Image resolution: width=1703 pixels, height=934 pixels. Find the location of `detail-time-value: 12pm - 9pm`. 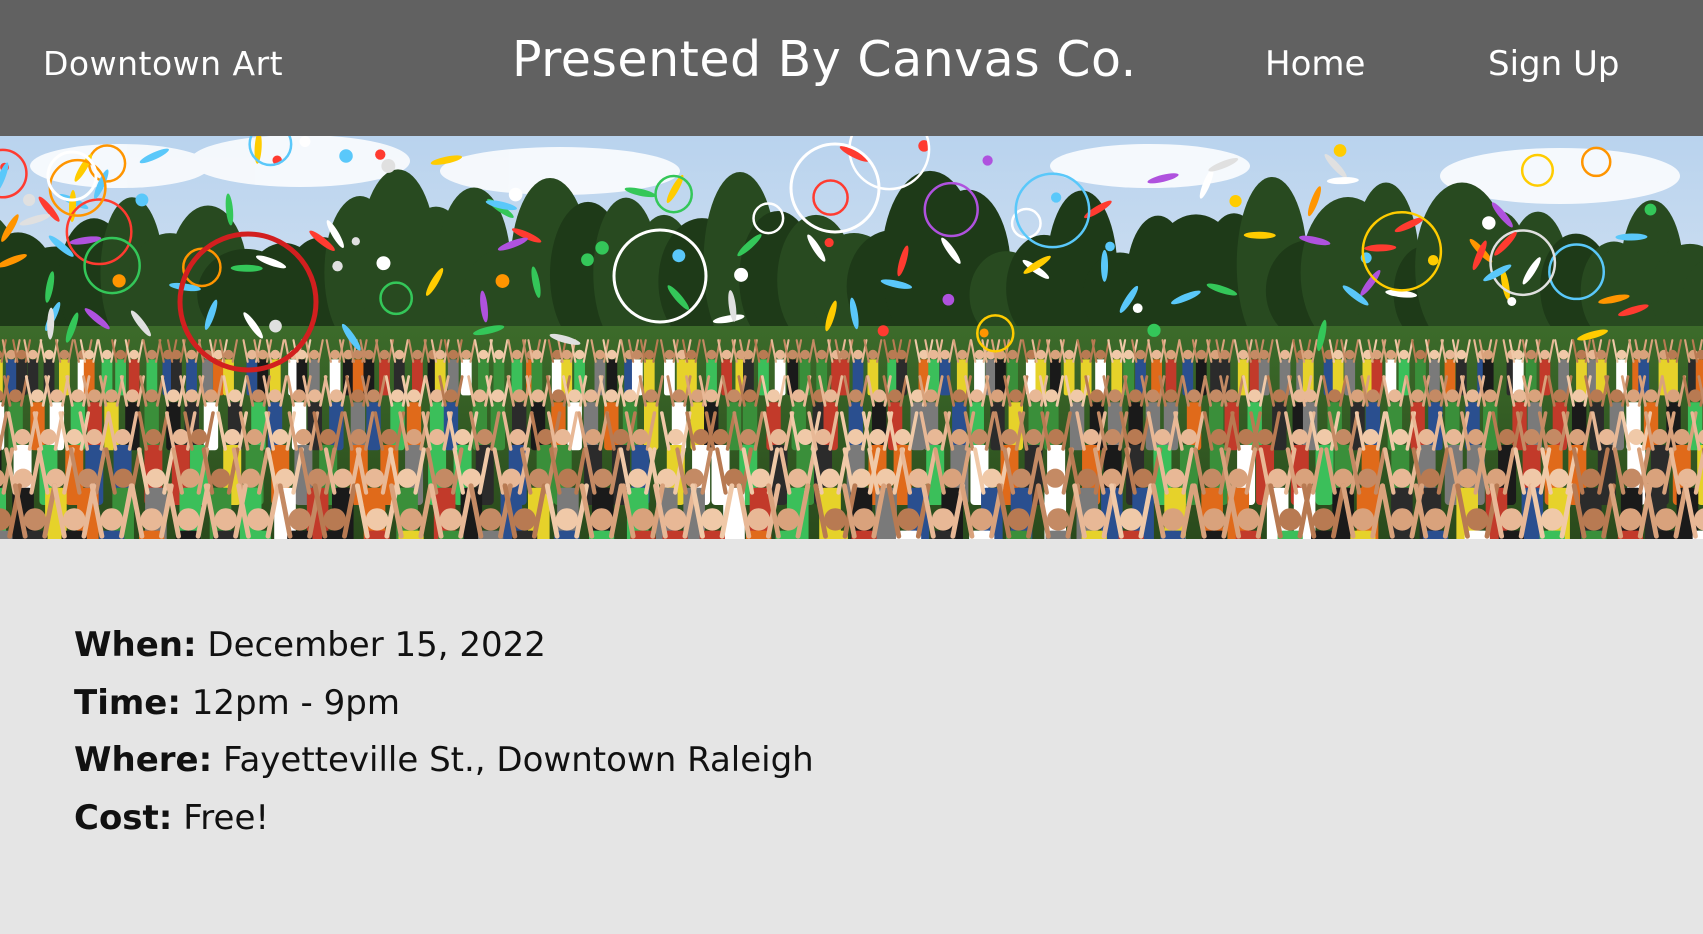

detail-time-value: 12pm - 9pm is located at coordinates (295, 702).